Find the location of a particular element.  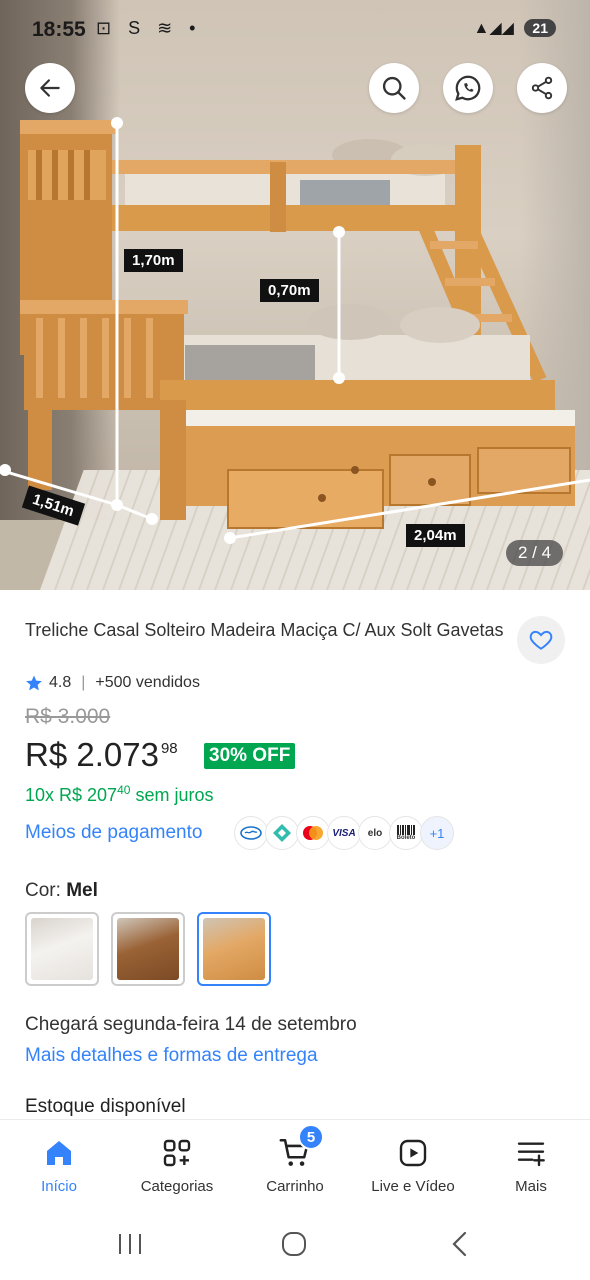

more-payment-methods: +1 is located at coordinates (437, 833).